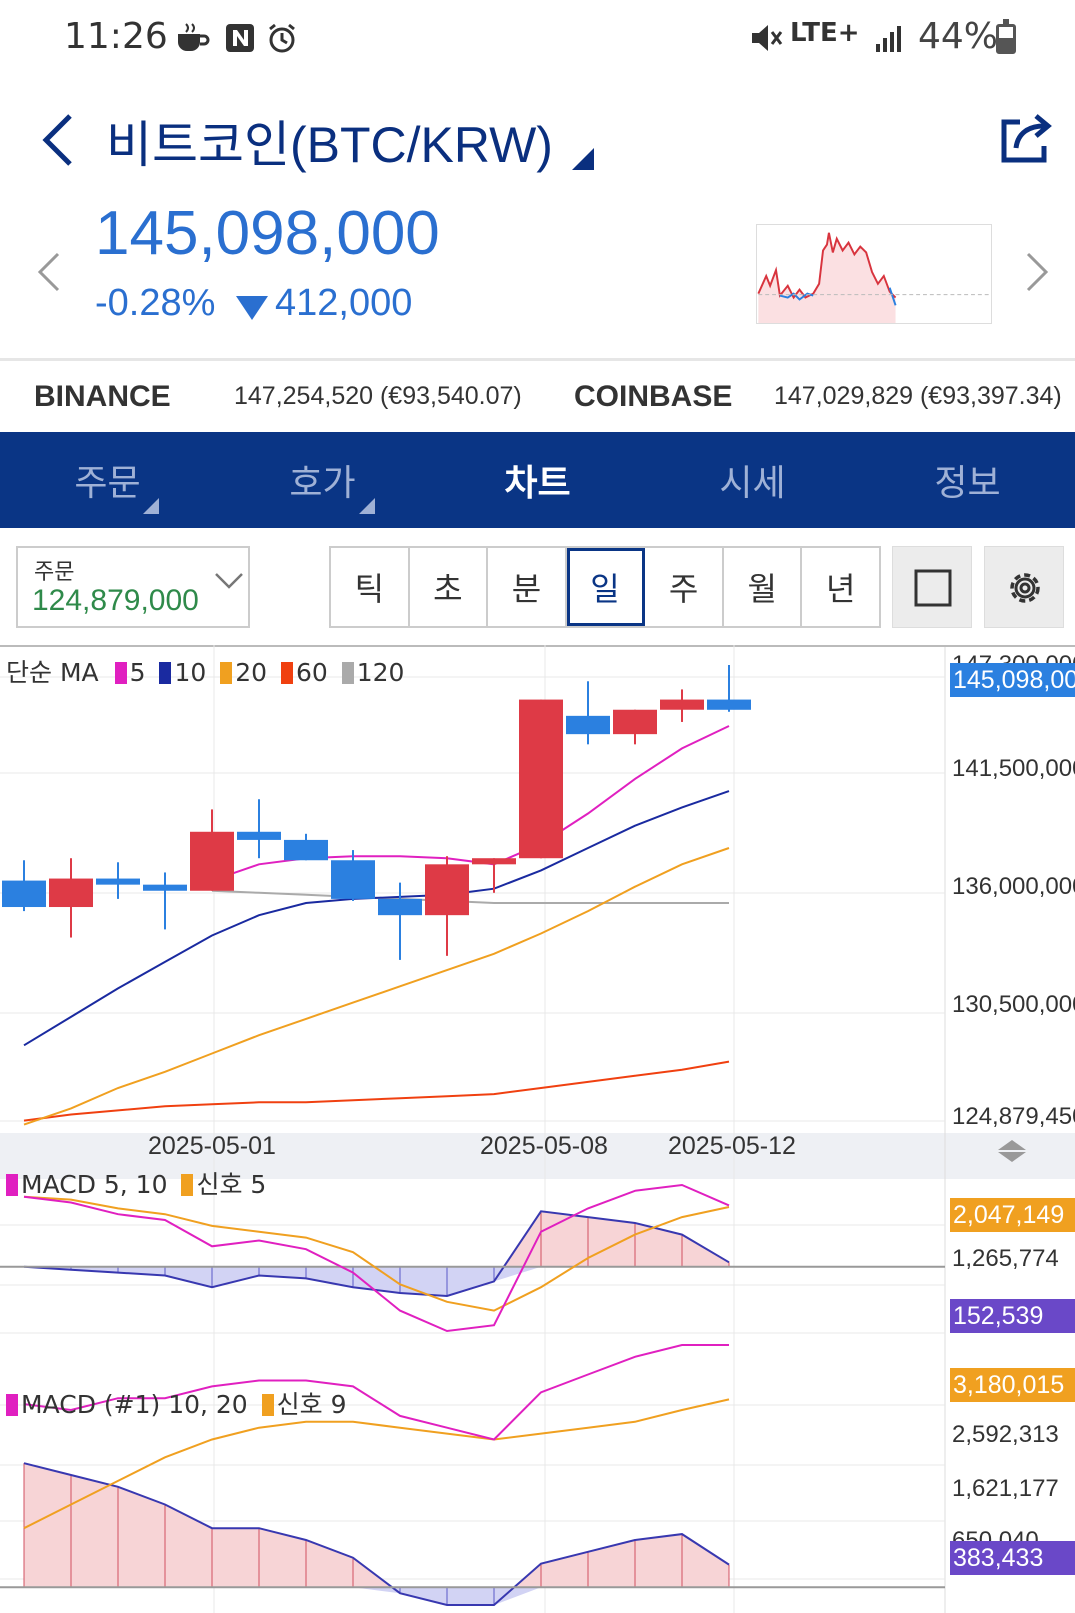 The height and width of the screenshot is (1613, 1075). I want to click on next-coin-icon, so click(1037, 272).